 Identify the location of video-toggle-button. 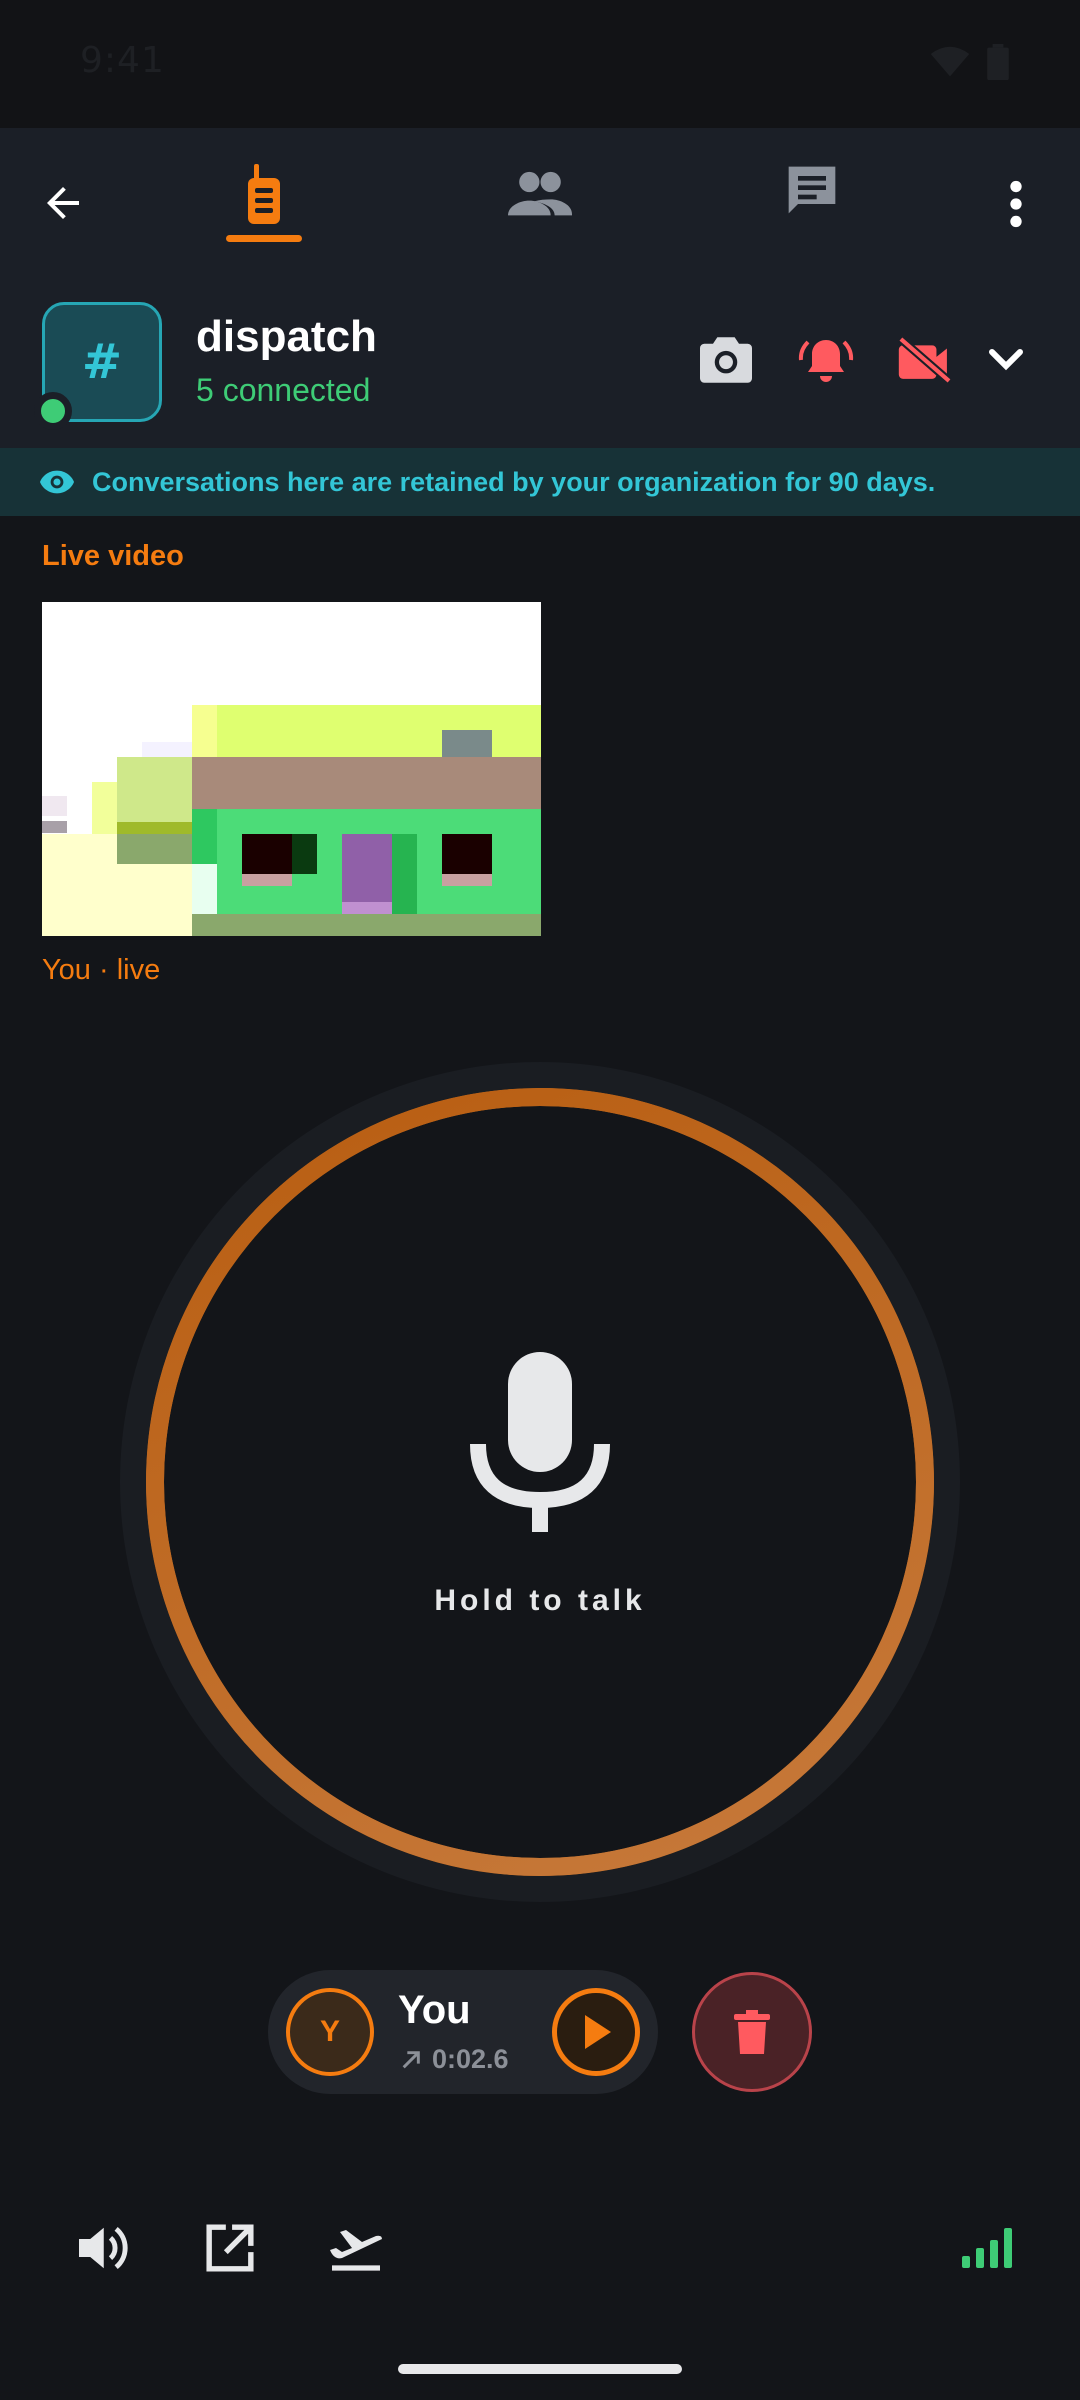
(926, 360).